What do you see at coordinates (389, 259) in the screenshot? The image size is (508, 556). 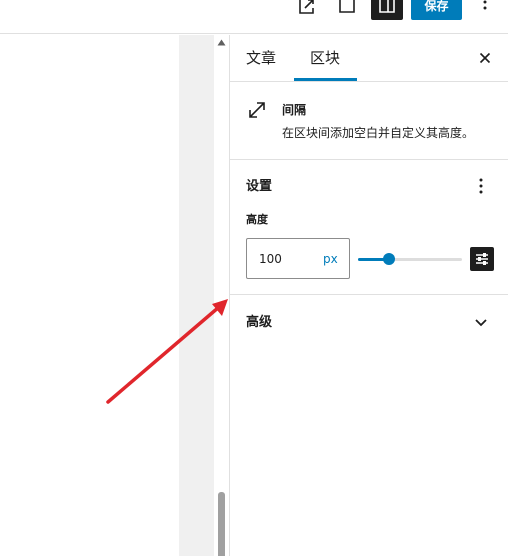 I see `slider-thumb` at bounding box center [389, 259].